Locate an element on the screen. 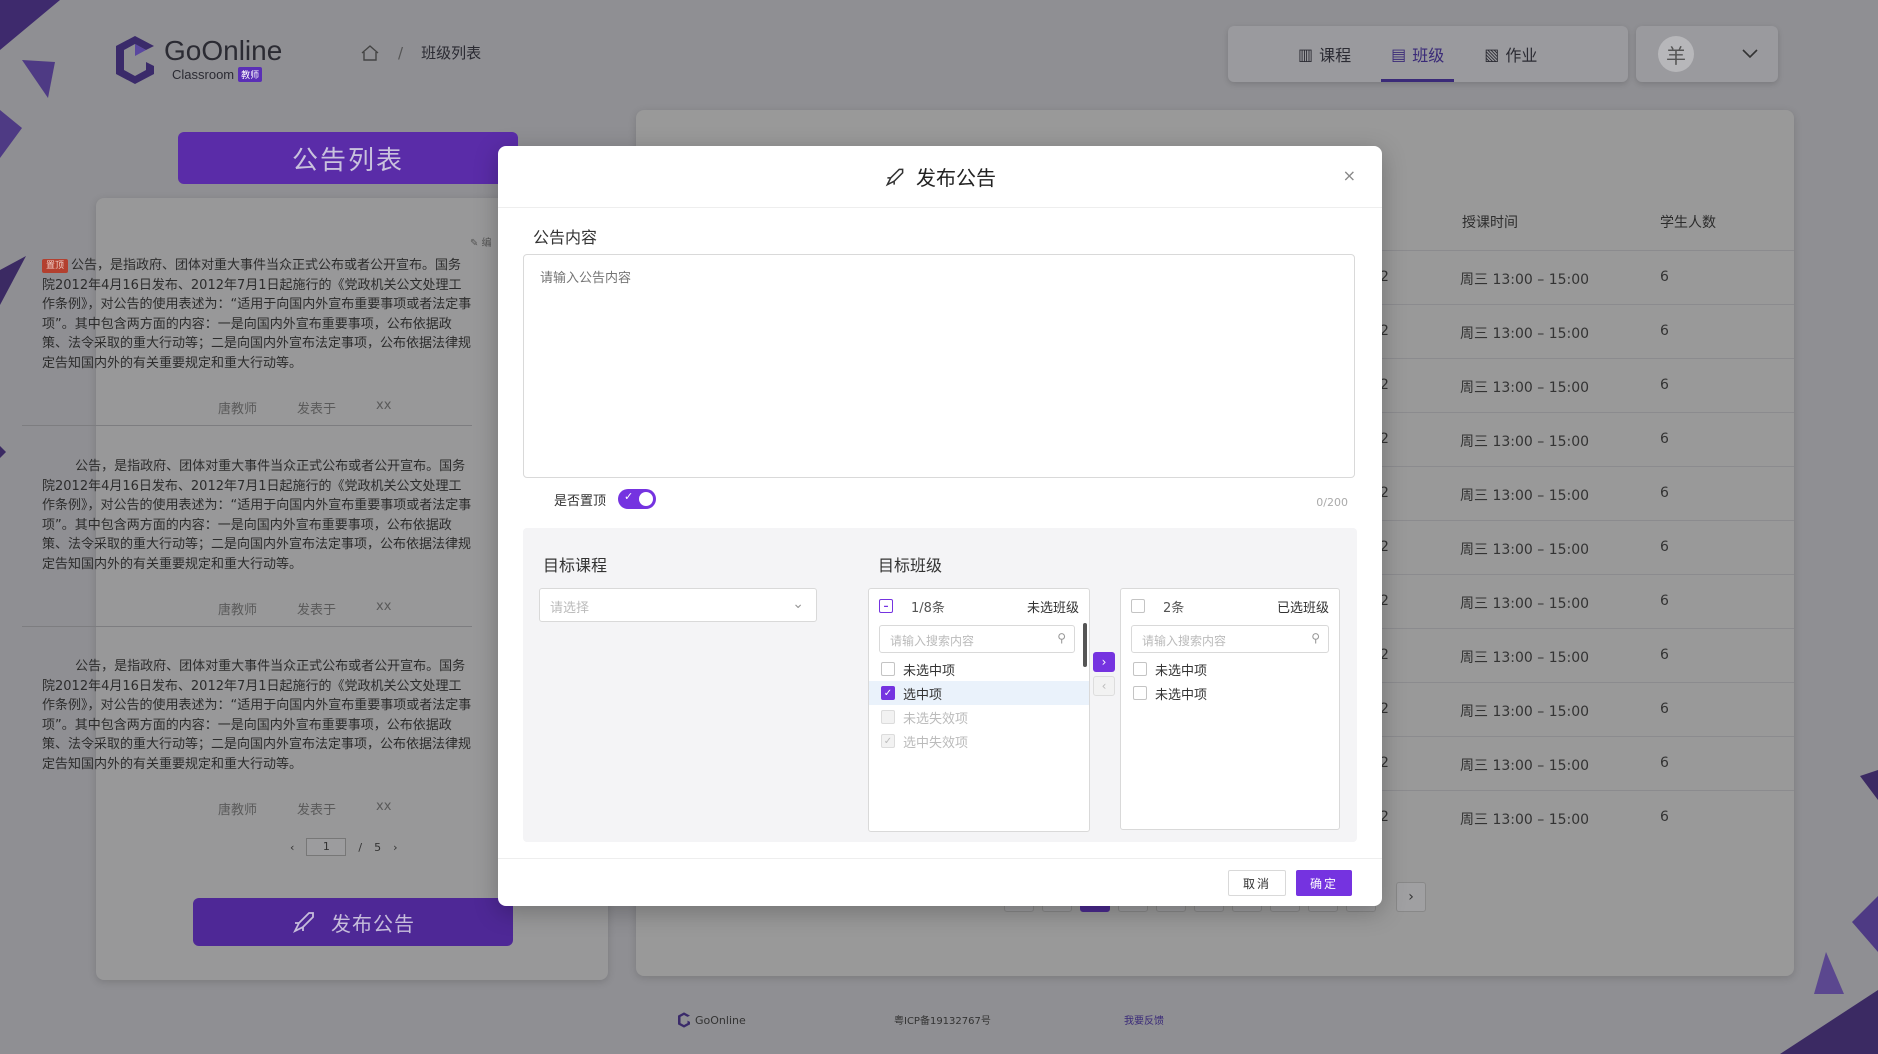 Image resolution: width=1878 pixels, height=1054 pixels. page-number-input: 1 is located at coordinates (326, 847).